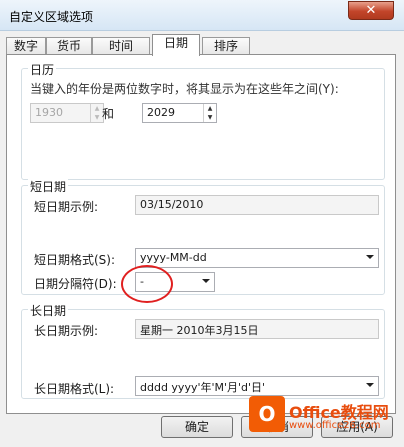  I want to click on long-date-sample-field: 星期一 2010年3月15日, so click(257, 329).